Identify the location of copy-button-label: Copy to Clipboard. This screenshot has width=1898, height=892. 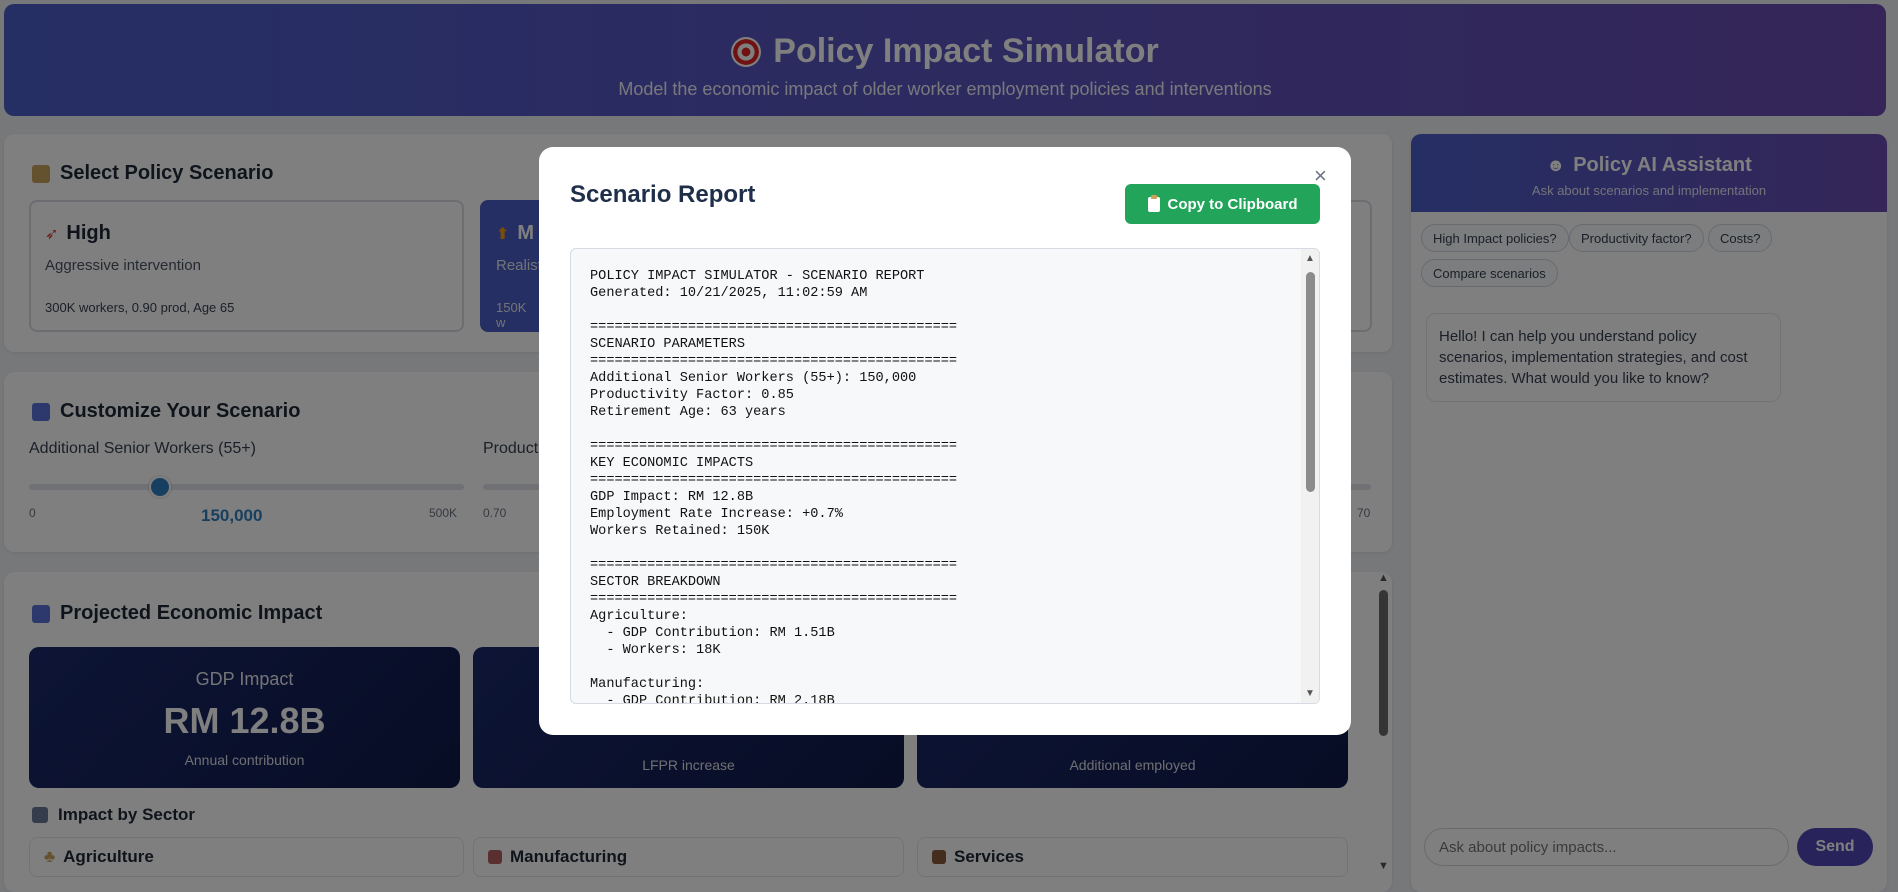
(1232, 204).